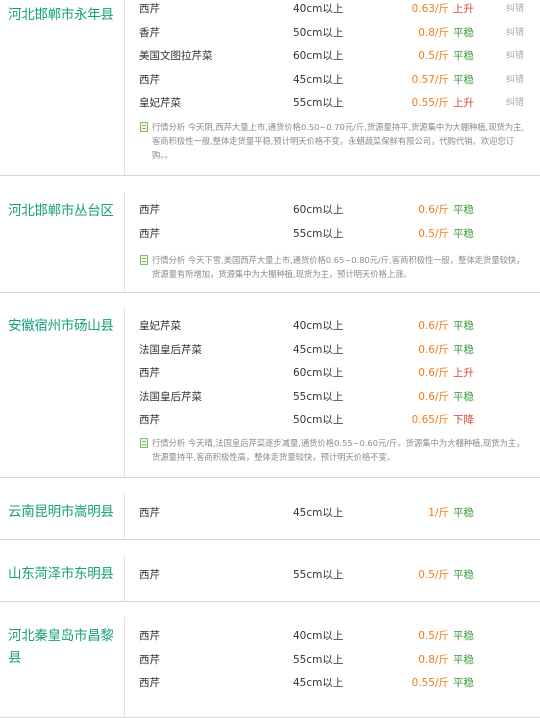  I want to click on region-block: 山东菏泽市东明县 西芹 55cm以上 0.5/斤 平稳, so click(270, 578).